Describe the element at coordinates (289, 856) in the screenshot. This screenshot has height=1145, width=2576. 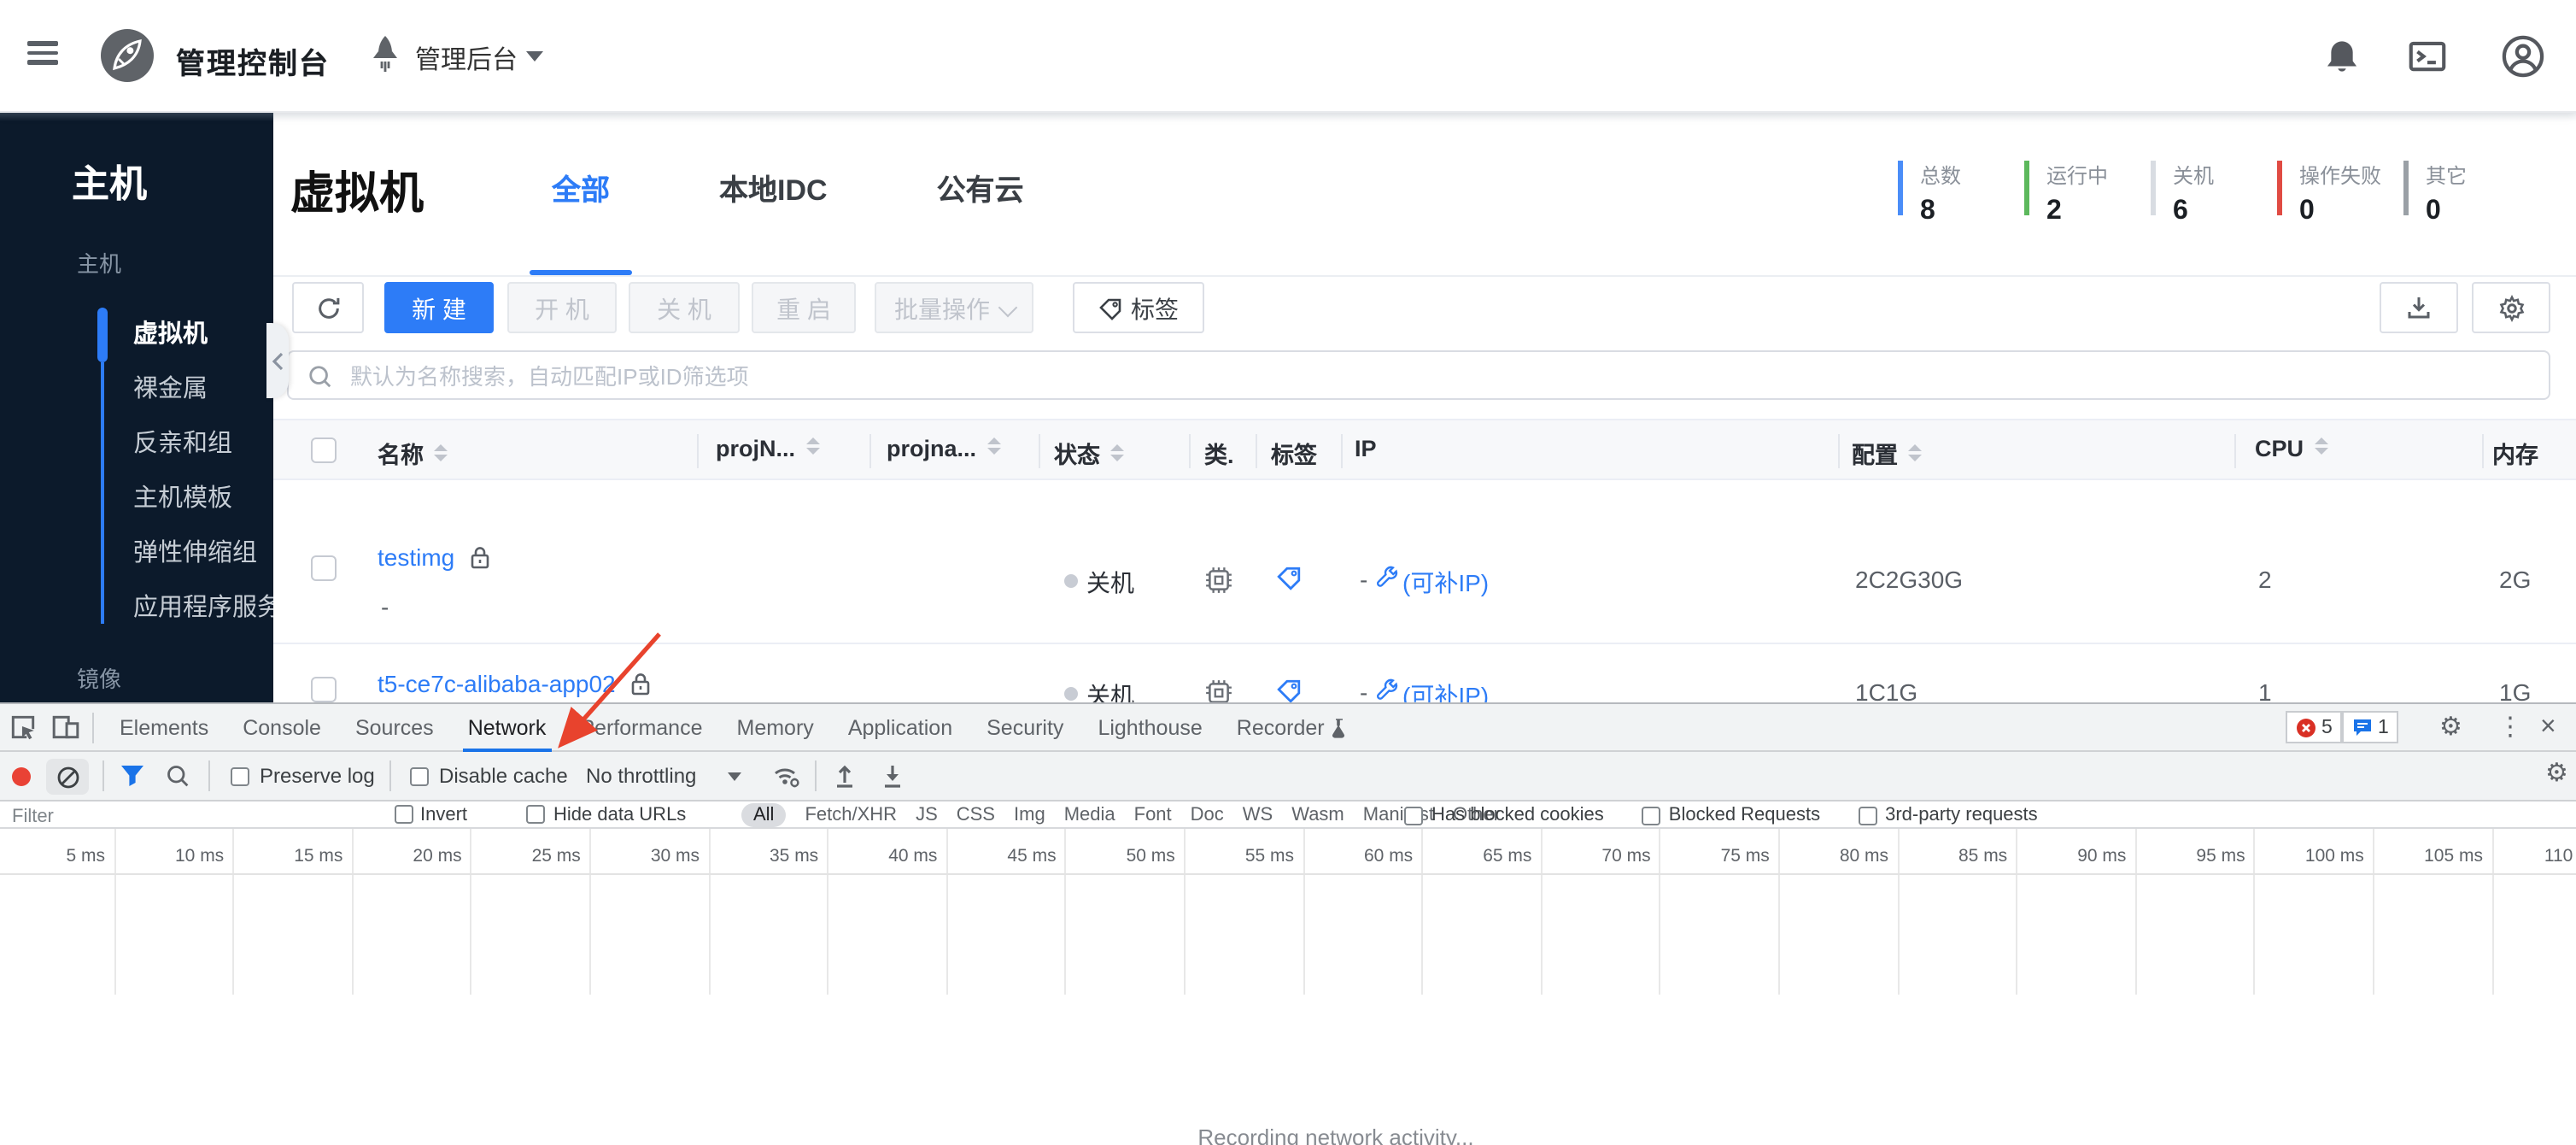
I see `timeline-tick-label: 15 ms` at that location.